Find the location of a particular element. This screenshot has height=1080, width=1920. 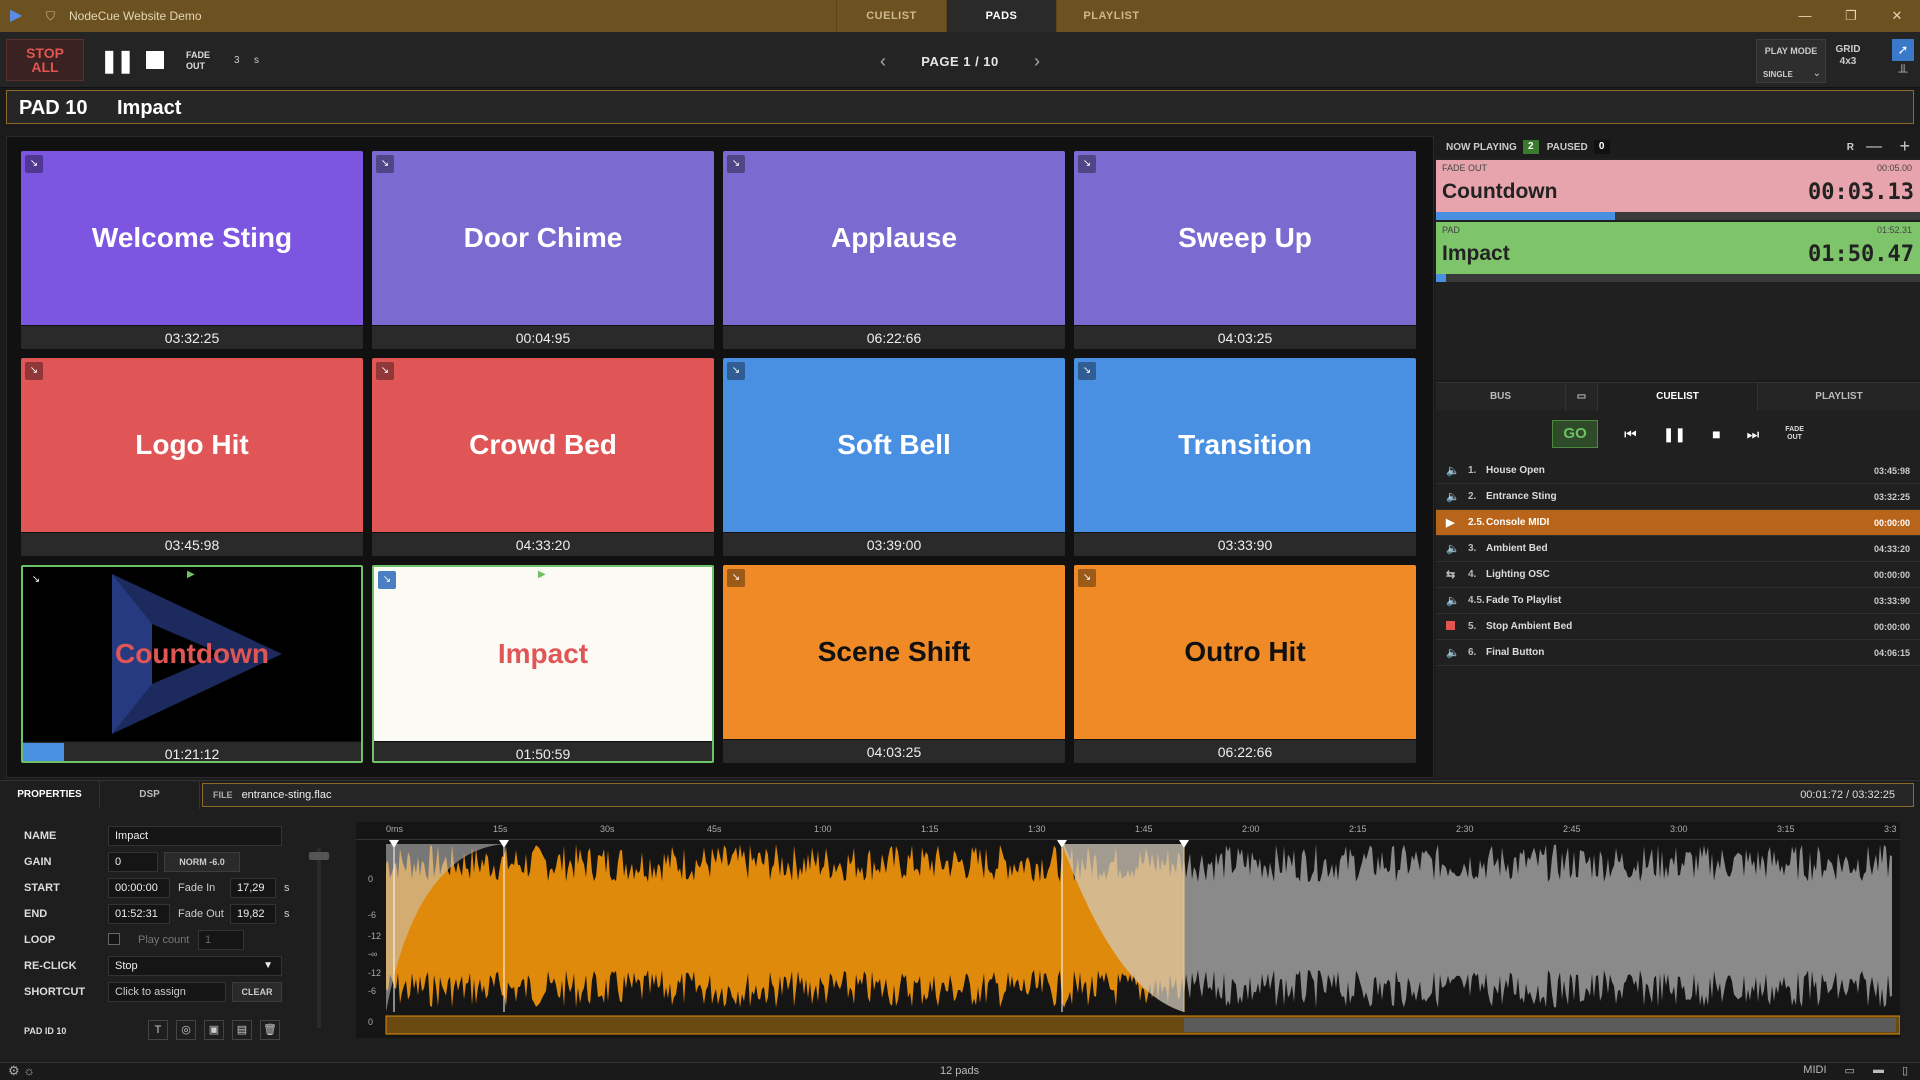

pad-crowd-bed: Crowd Bed ↘ 04:33:20 is located at coordinates (543, 457).